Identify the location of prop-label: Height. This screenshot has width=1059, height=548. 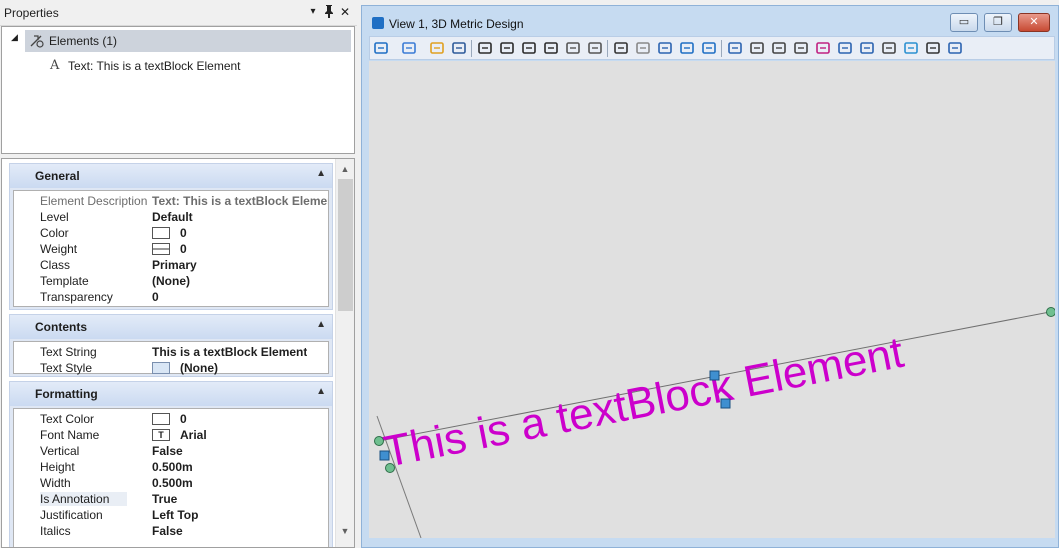
(57, 467).